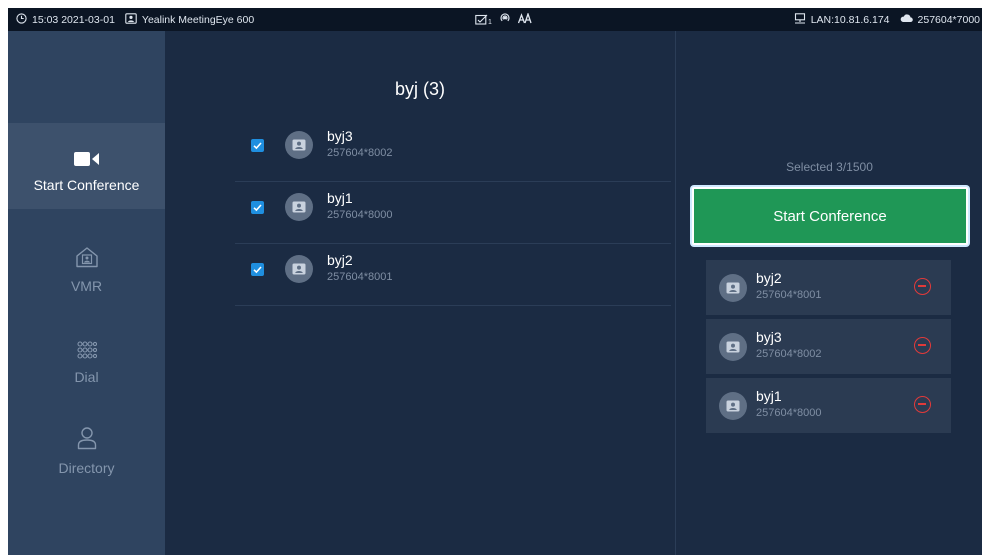 Image resolution: width=982 pixels, height=555 pixels. Describe the element at coordinates (483, 20) in the screenshot. I see `message-icon: 1` at that location.